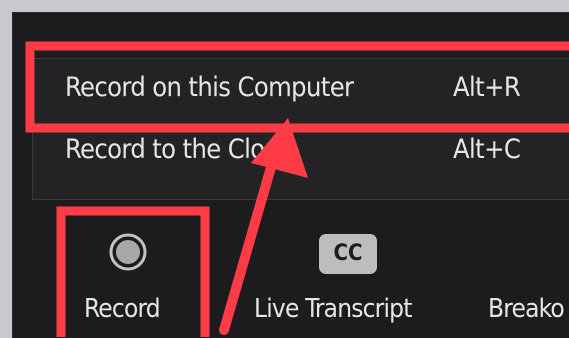  Describe the element at coordinates (122, 309) in the screenshot. I see `record-button-label: Record` at that location.